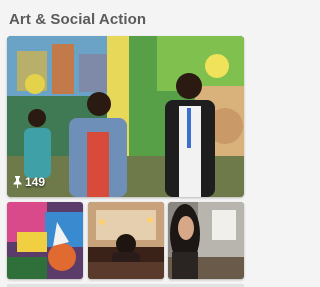 Image resolution: width=320 pixels, height=287 pixels. I want to click on pushpin-icon, so click(17, 182).